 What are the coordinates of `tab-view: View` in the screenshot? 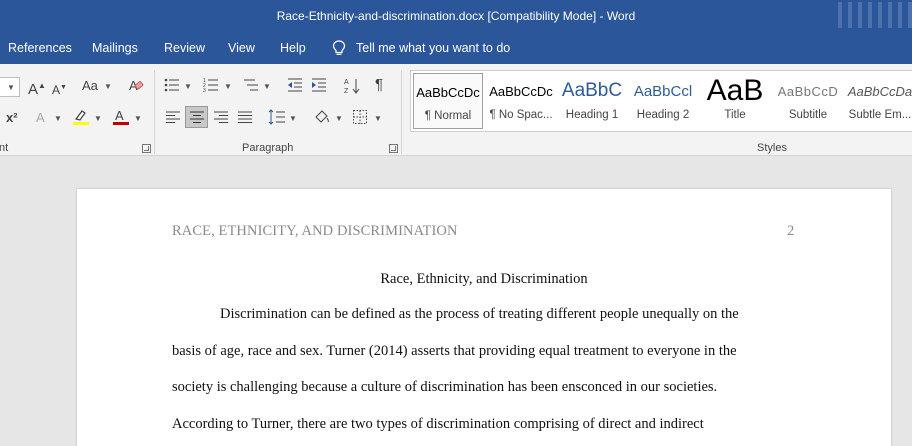 It's located at (241, 48).